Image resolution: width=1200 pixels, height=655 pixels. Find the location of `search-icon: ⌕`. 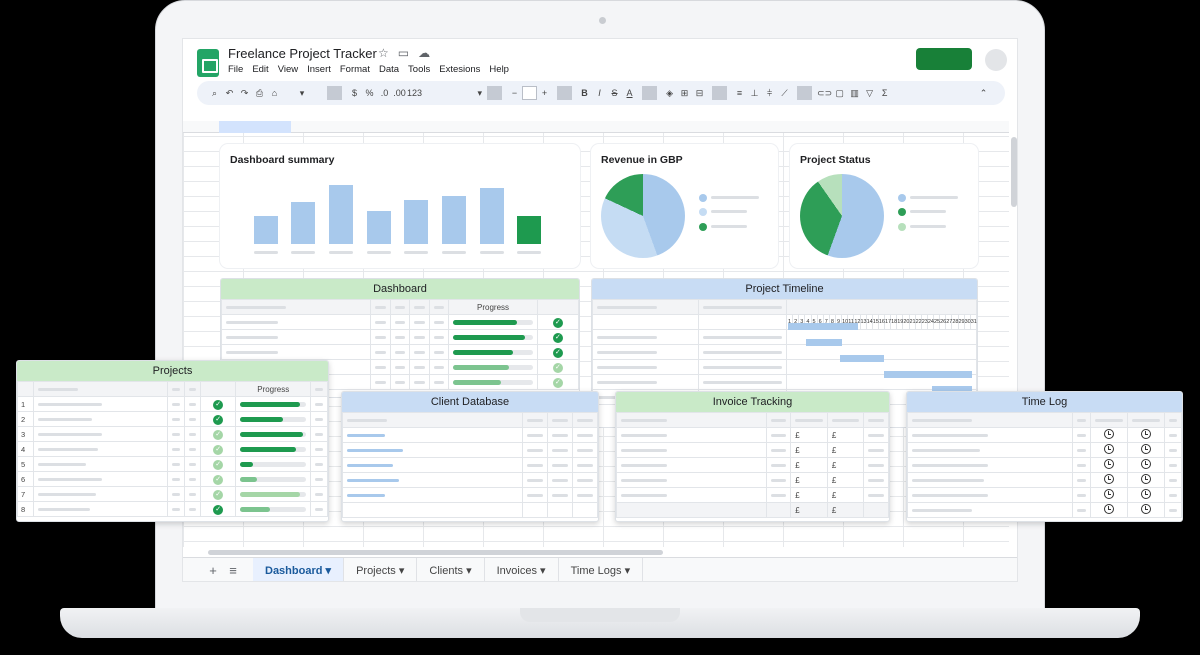

search-icon: ⌕ is located at coordinates (214, 93).